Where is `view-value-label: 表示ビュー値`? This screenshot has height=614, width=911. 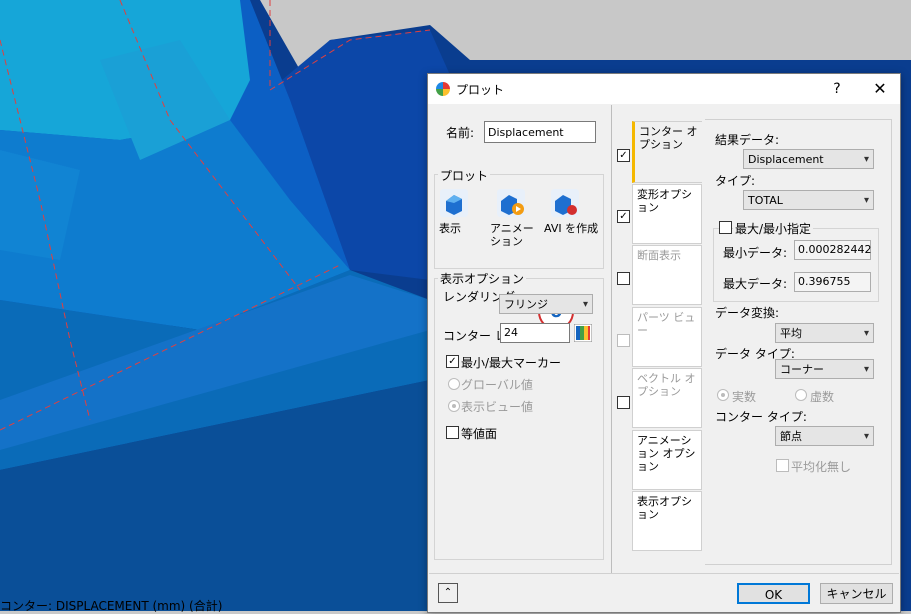
view-value-label: 表示ビュー値 is located at coordinates (497, 407).